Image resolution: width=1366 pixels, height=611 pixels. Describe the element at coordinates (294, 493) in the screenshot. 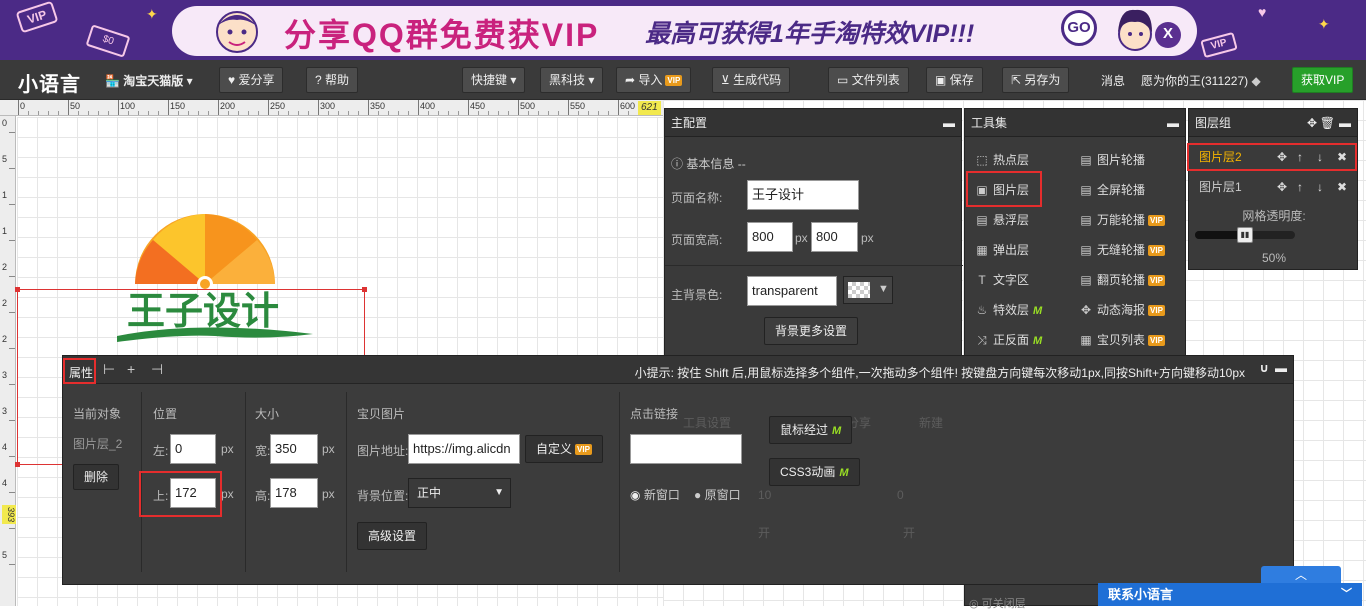

I see `height-input: 178` at that location.